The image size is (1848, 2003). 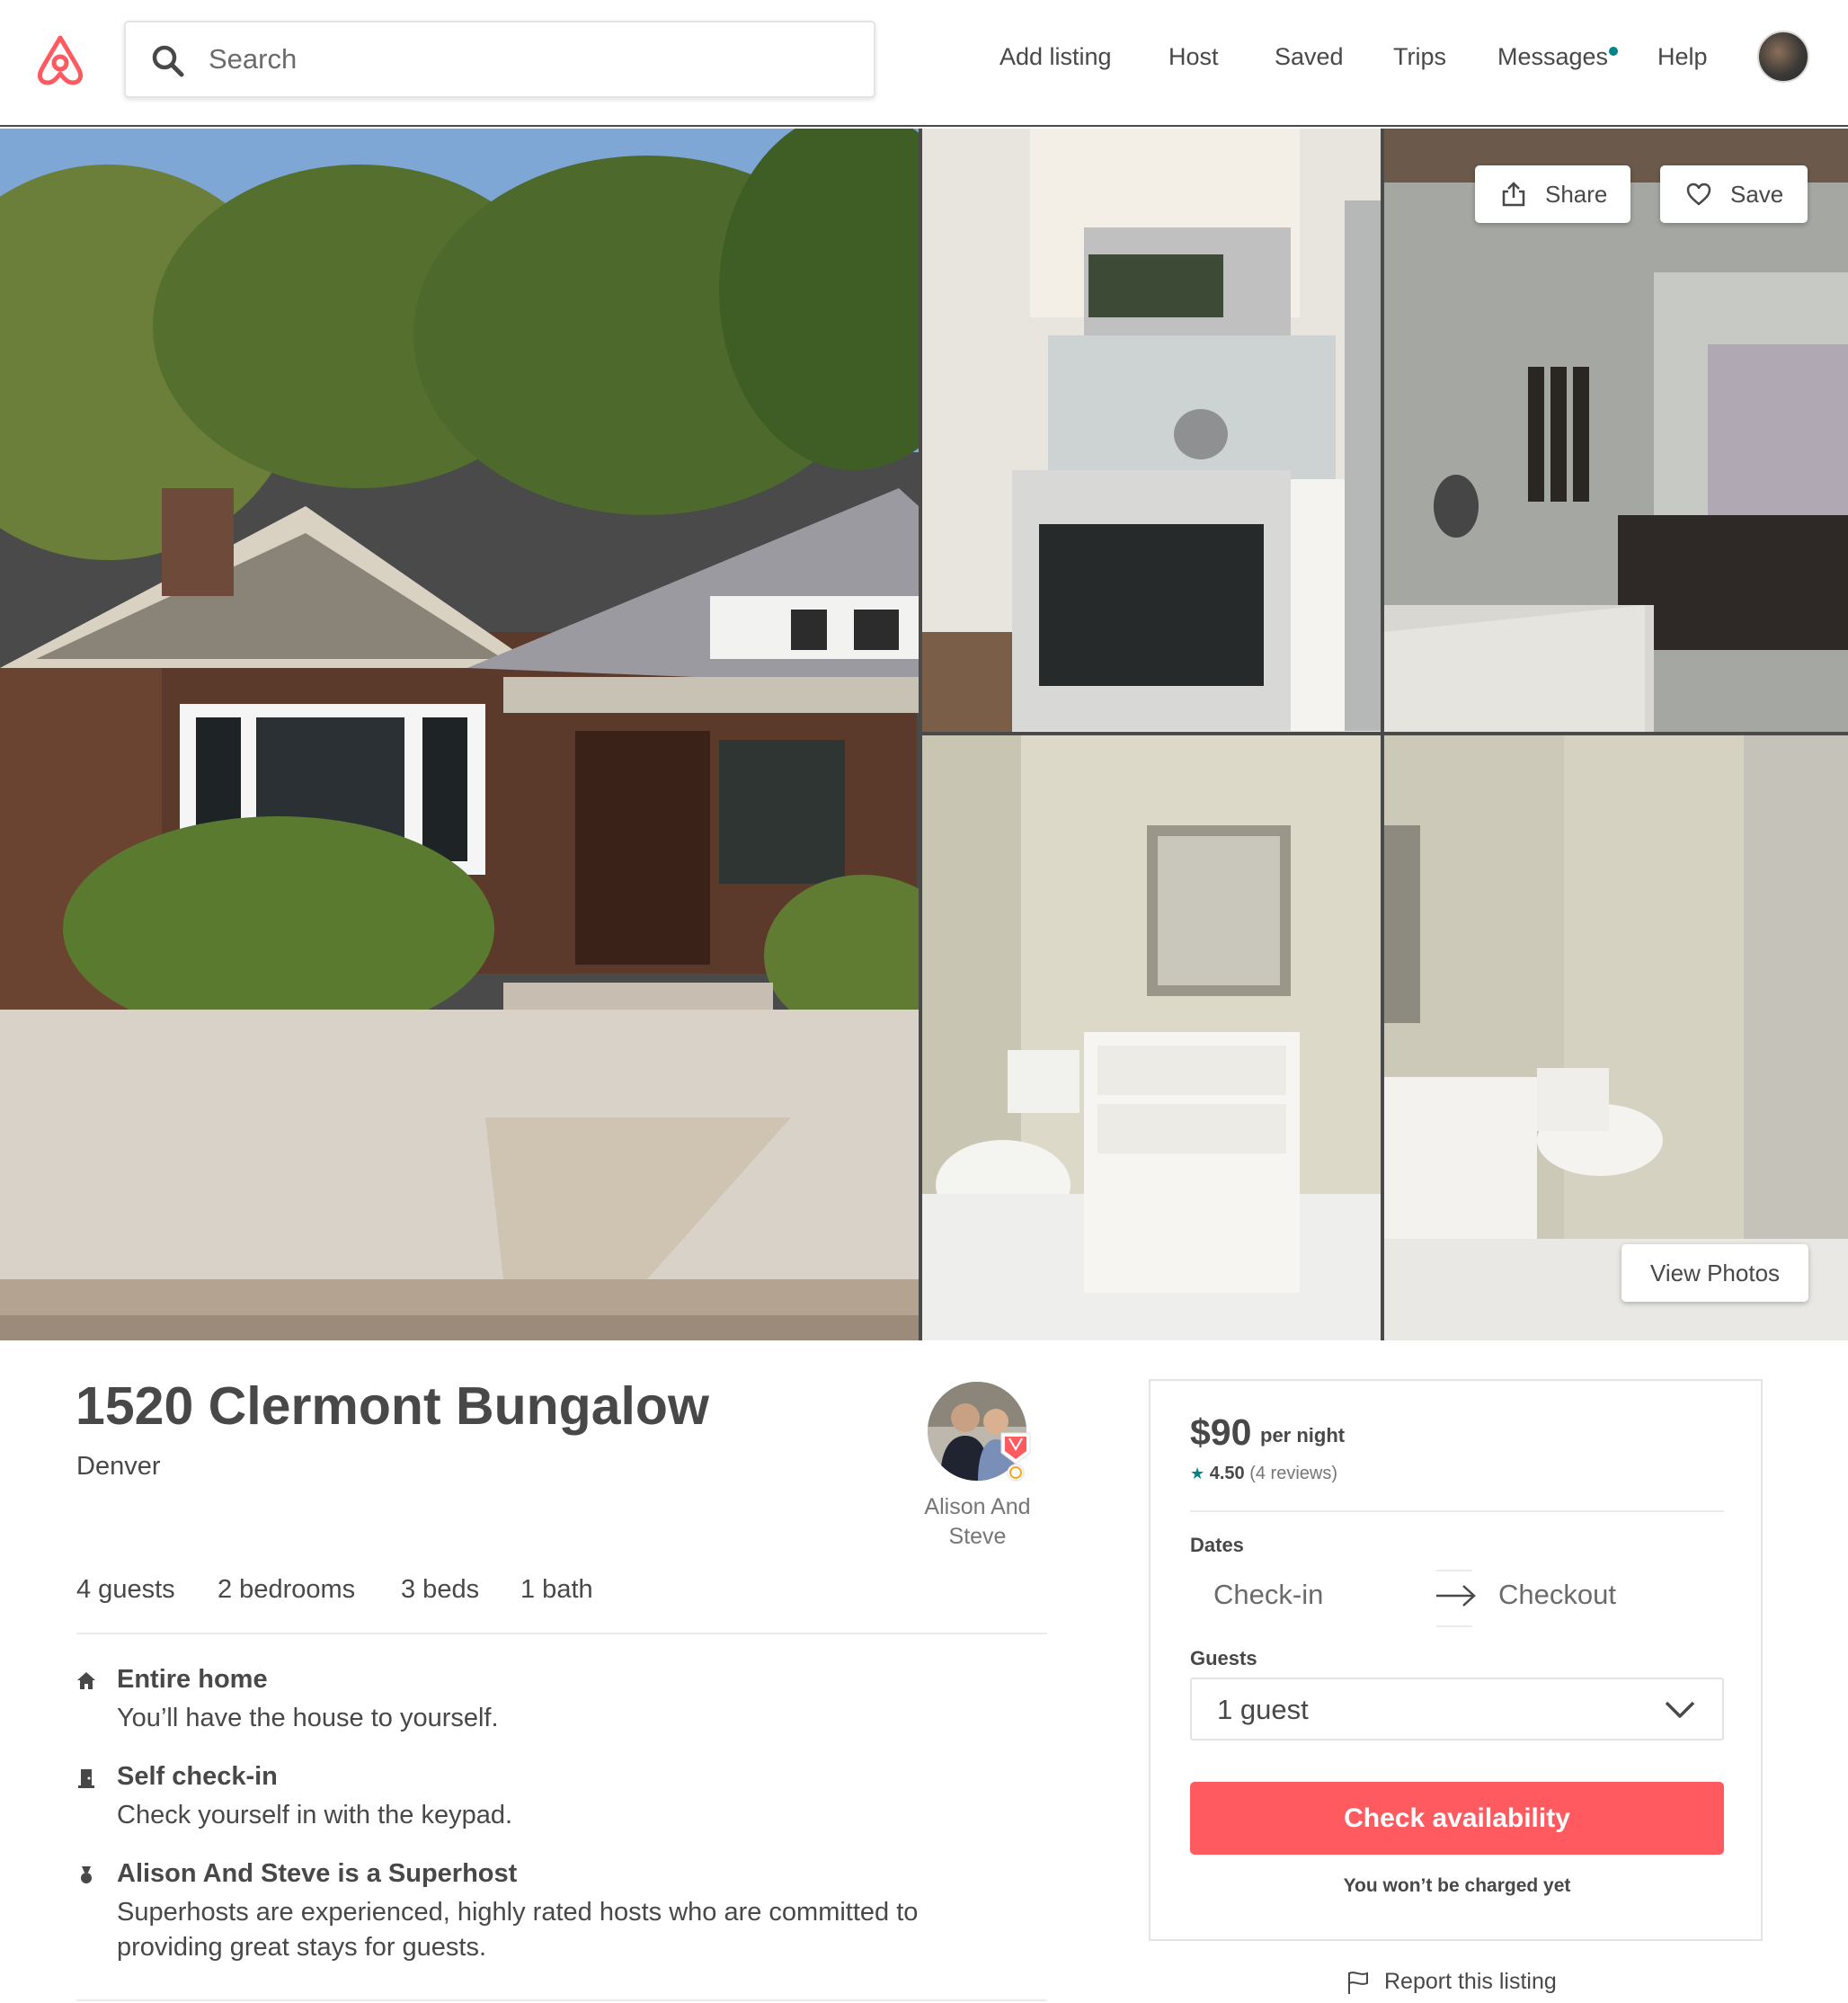 What do you see at coordinates (315, 1815) in the screenshot?
I see `feature-description: Check yourself in with the keypad.` at bounding box center [315, 1815].